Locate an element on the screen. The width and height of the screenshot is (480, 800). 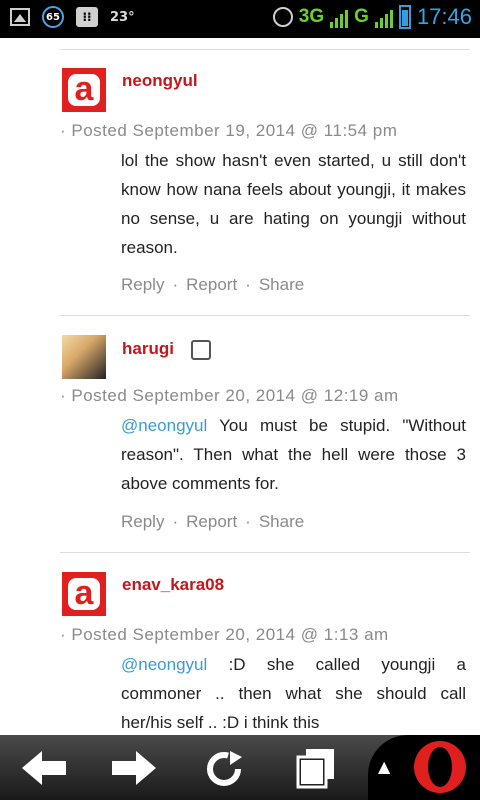
signal-bars-2-icon is located at coordinates (383, 17).